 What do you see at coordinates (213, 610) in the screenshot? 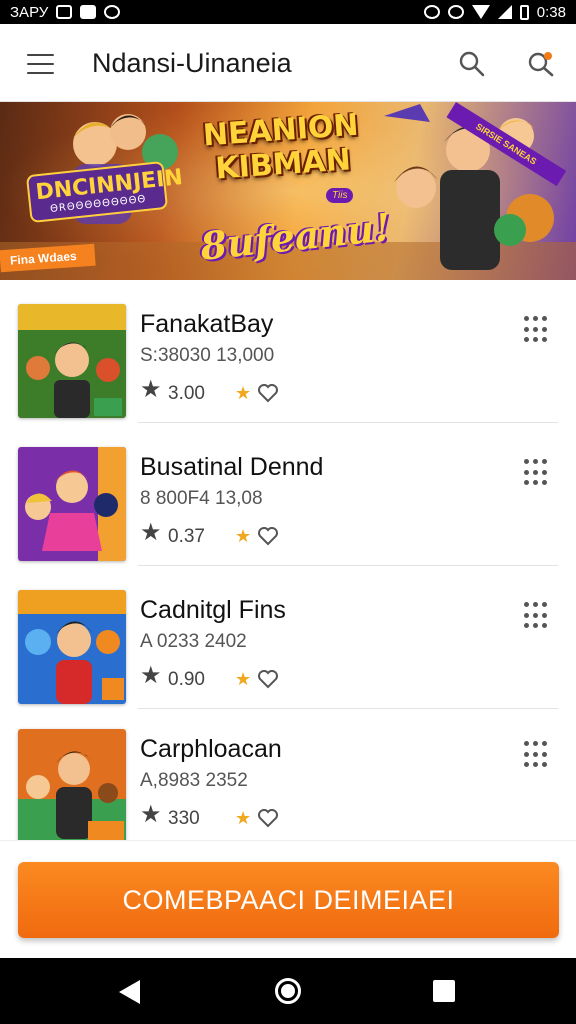
I see `game-title: Cadnitgl Fins` at bounding box center [213, 610].